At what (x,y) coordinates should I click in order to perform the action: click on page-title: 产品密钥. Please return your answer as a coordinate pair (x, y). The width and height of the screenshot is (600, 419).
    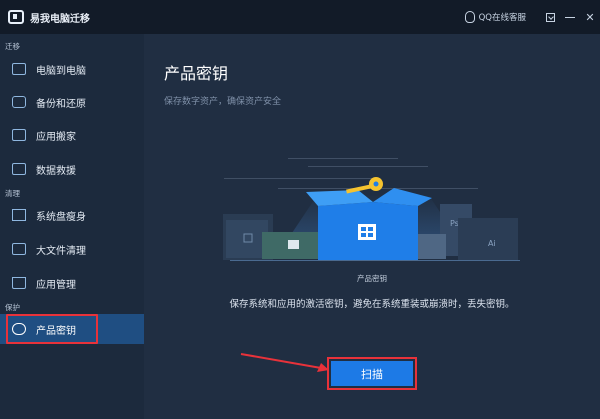
    Looking at the image, I should click on (196, 73).